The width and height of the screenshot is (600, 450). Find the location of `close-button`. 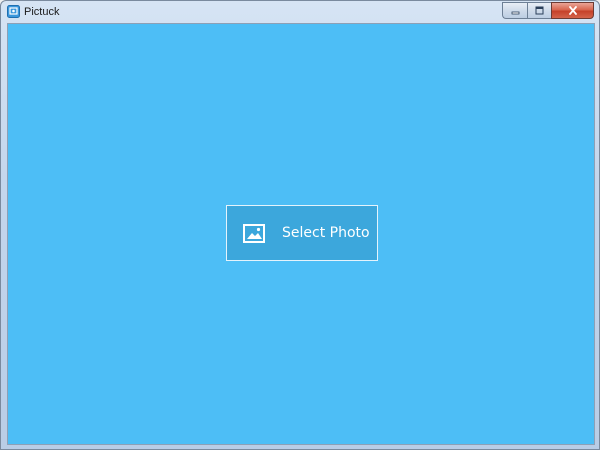

close-button is located at coordinates (572, 10).